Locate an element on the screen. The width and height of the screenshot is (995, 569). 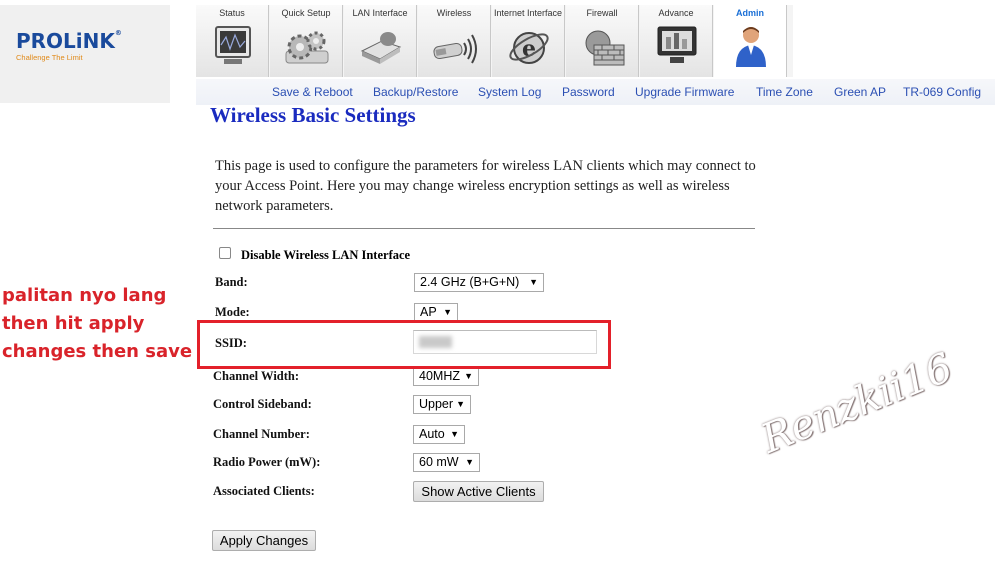
channel-number-value: Auto is located at coordinates (432, 434).